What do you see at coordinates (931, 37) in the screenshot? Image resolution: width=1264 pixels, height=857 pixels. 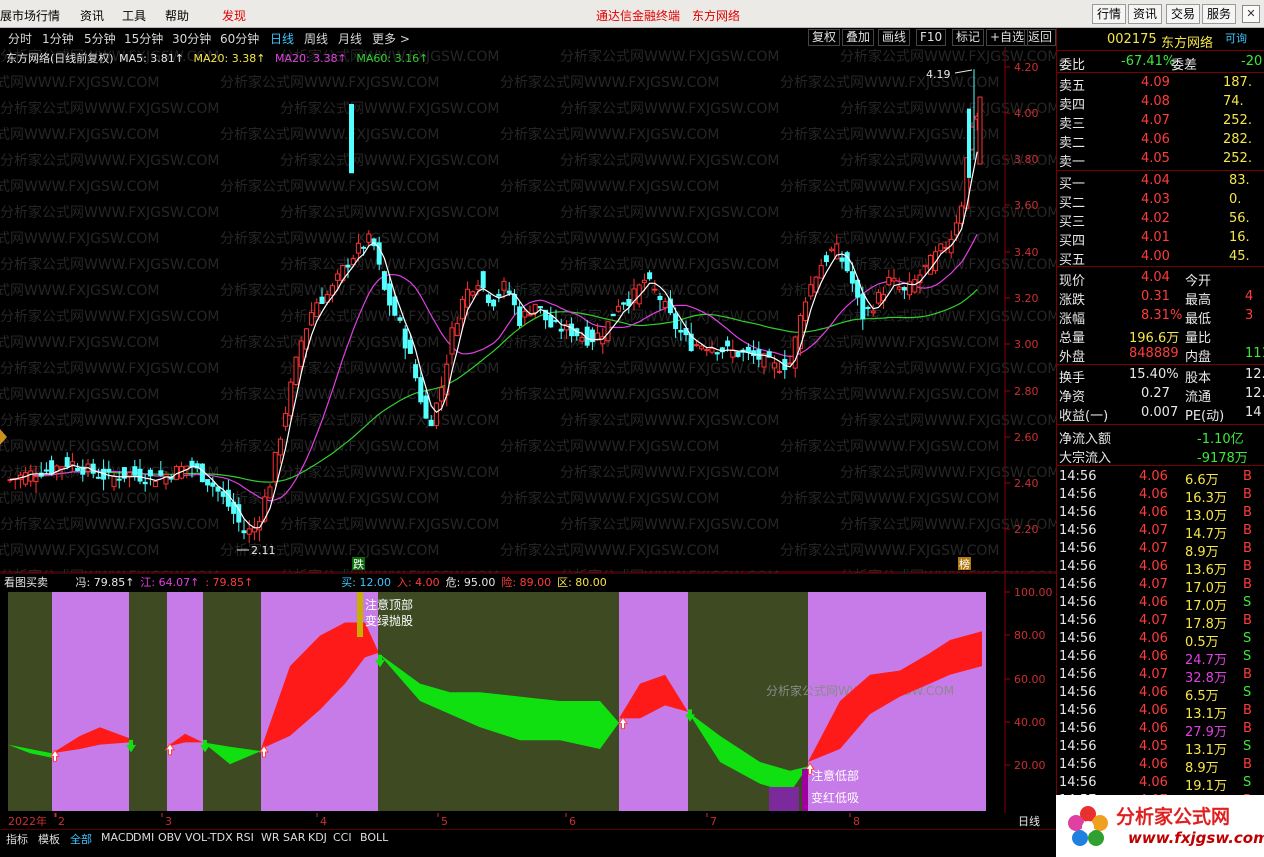 I see `button-f10: F10` at bounding box center [931, 37].